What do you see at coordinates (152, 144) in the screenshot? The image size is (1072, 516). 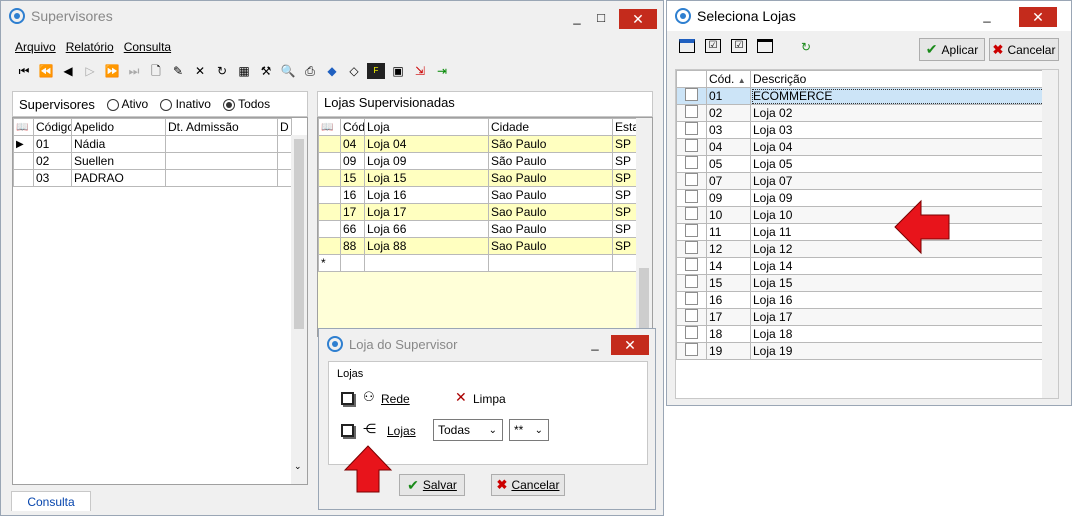 I see `table-row: ▶ 01 Nádia` at bounding box center [152, 144].